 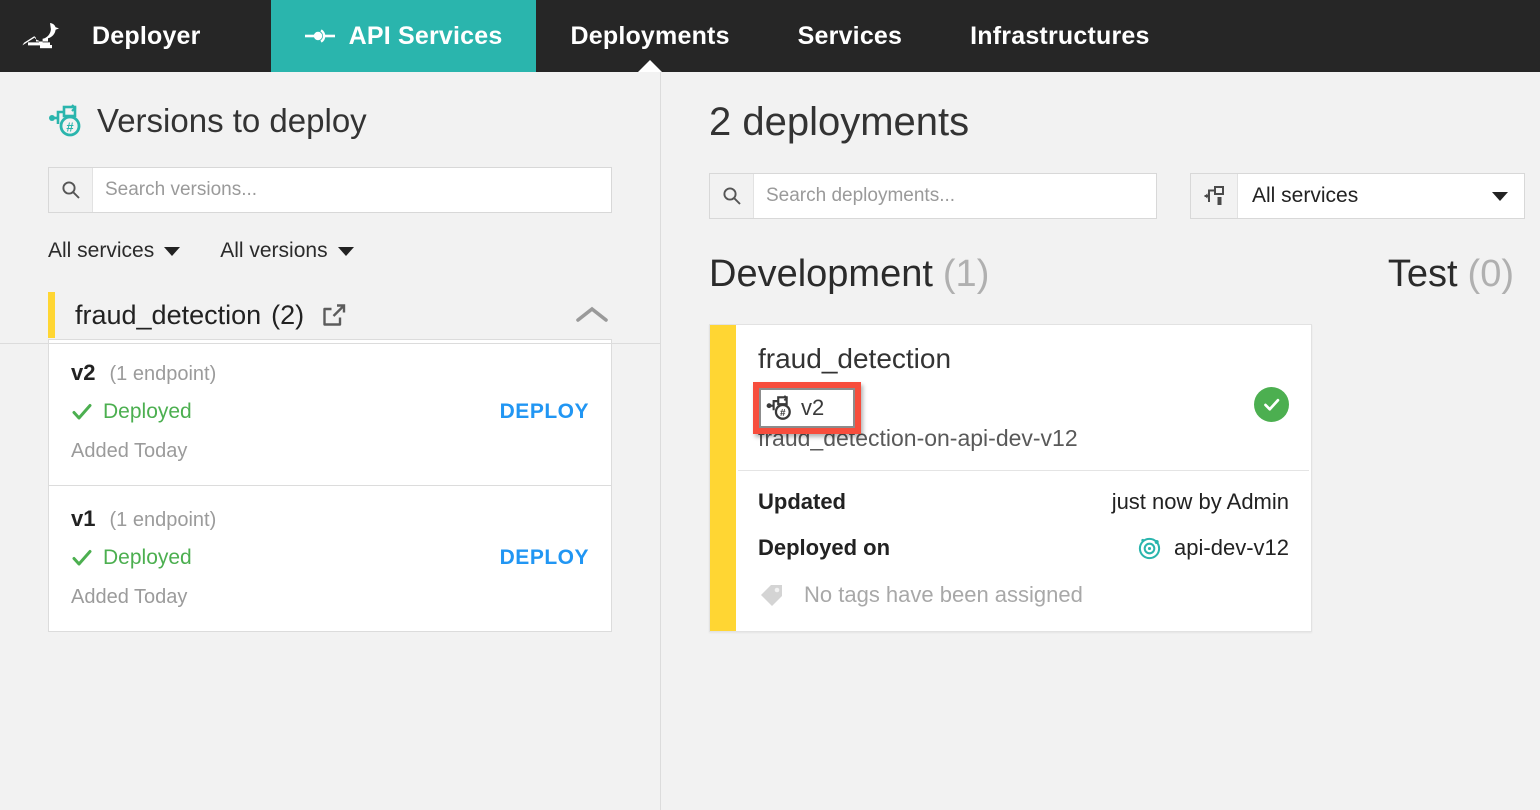 What do you see at coordinates (168, 314) in the screenshot?
I see `version-group-name: fraud_detection` at bounding box center [168, 314].